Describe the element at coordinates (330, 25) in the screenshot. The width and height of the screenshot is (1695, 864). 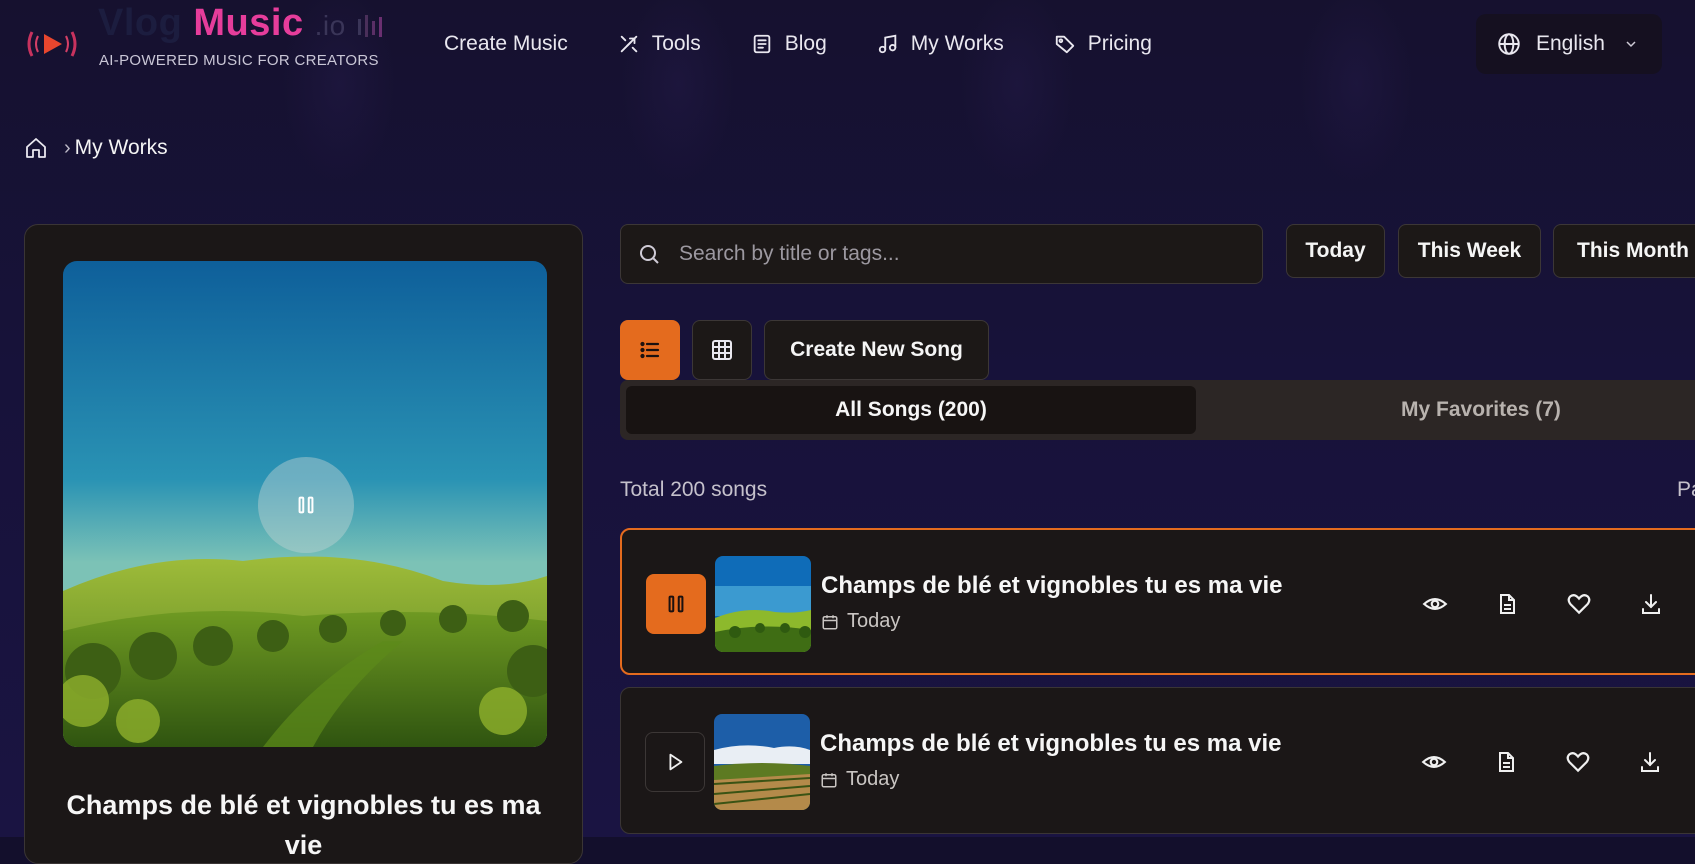
I see `brand-name-part3: .io` at that location.